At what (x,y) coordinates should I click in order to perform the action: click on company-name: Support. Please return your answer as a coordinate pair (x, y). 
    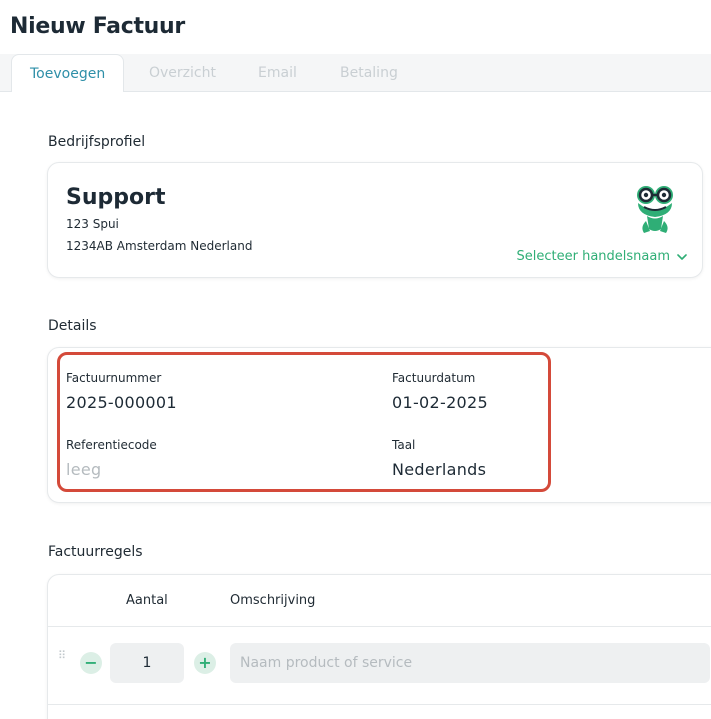
    Looking at the image, I should click on (116, 197).